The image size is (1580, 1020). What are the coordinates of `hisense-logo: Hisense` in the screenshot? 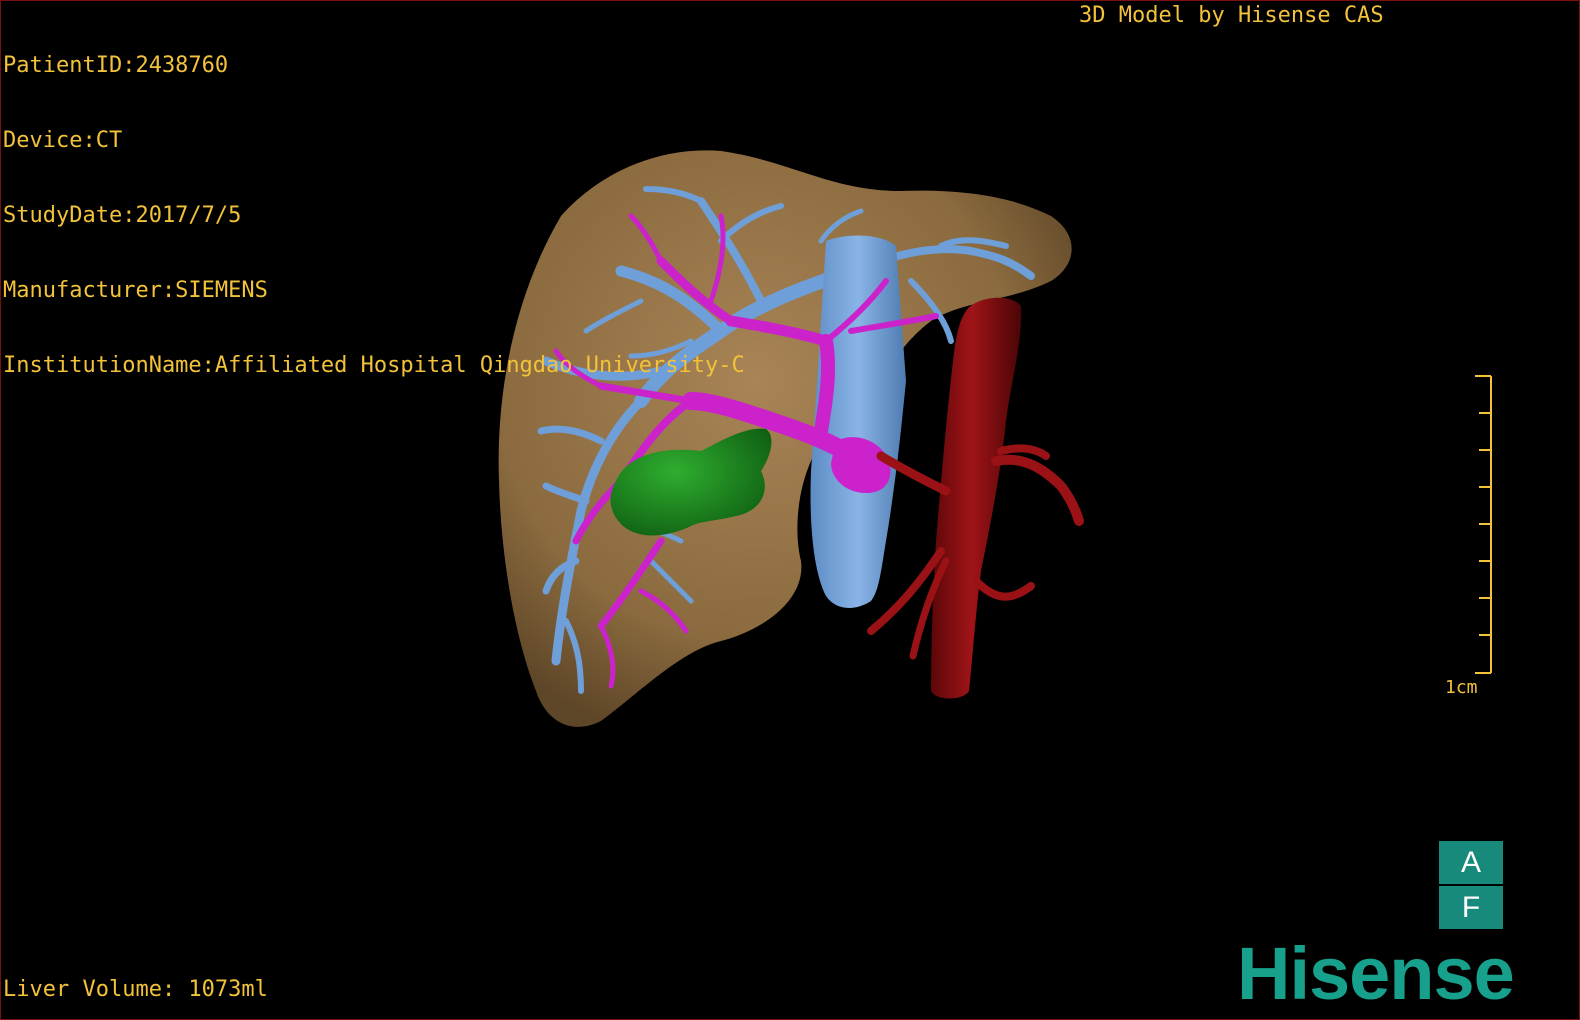 It's located at (1376, 973).